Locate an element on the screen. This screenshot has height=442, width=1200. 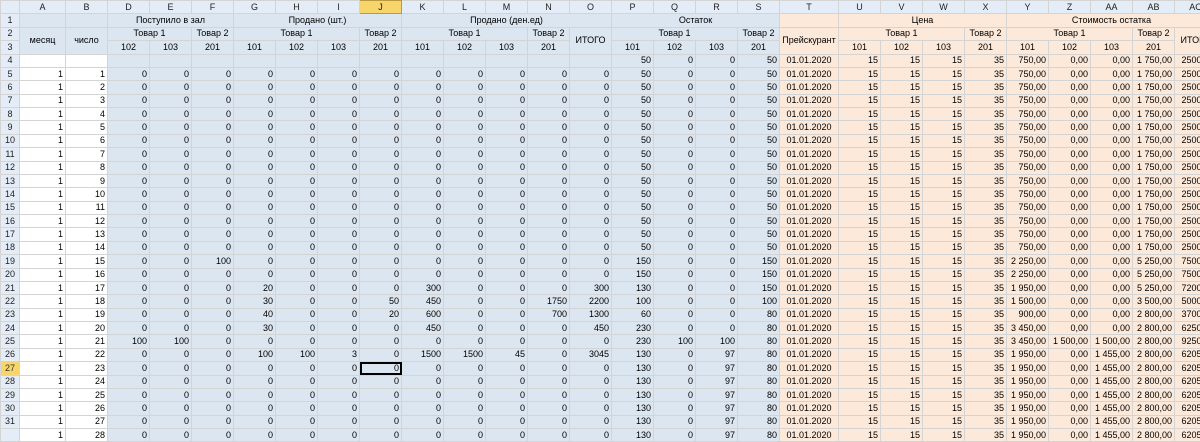
cell-R6: 0 is located at coordinates (717, 87).